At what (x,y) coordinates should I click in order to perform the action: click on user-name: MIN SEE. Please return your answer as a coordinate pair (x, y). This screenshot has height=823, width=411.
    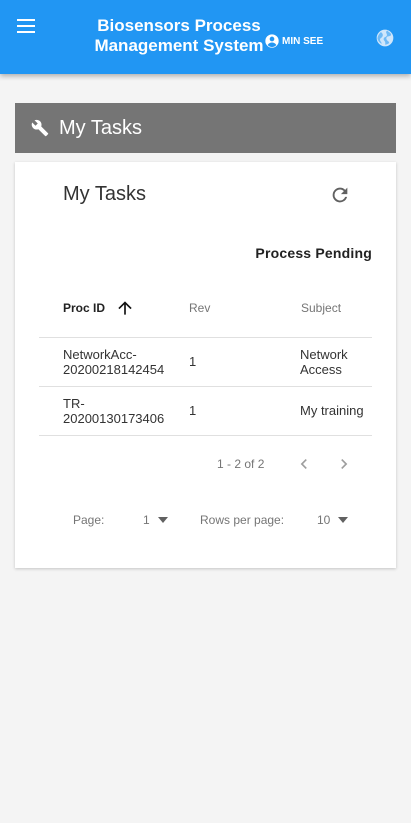
    Looking at the image, I should click on (303, 41).